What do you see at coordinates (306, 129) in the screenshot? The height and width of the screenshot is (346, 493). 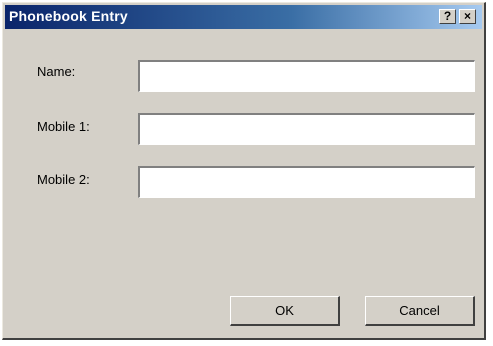 I see `mobile1-field` at bounding box center [306, 129].